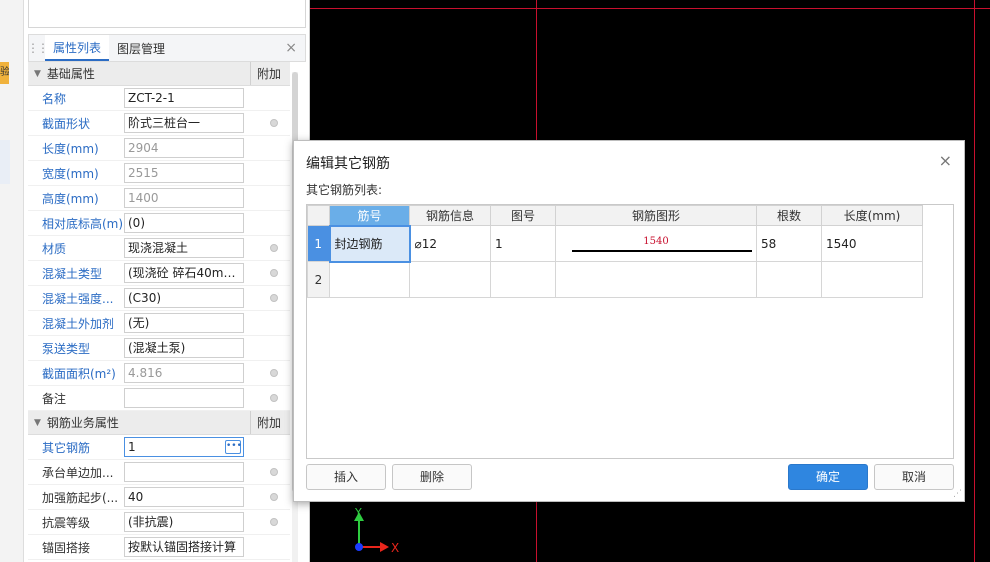  I want to click on count-cell: 58, so click(789, 243).